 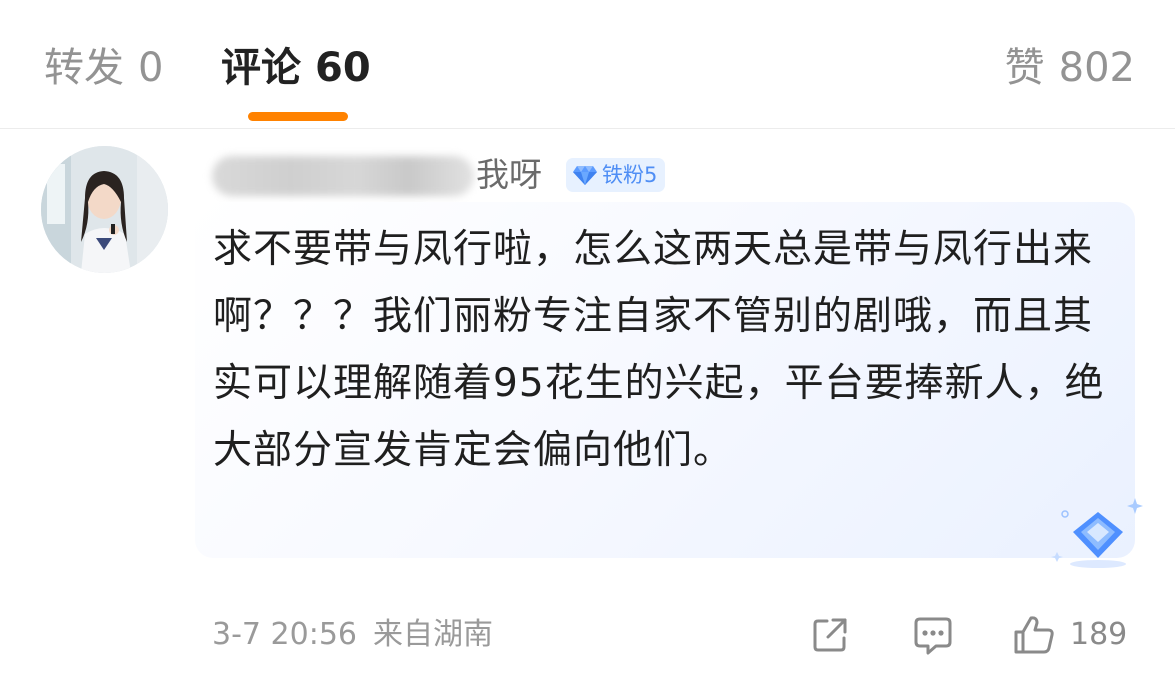 What do you see at coordinates (343, 176) in the screenshot?
I see `username-blurred` at bounding box center [343, 176].